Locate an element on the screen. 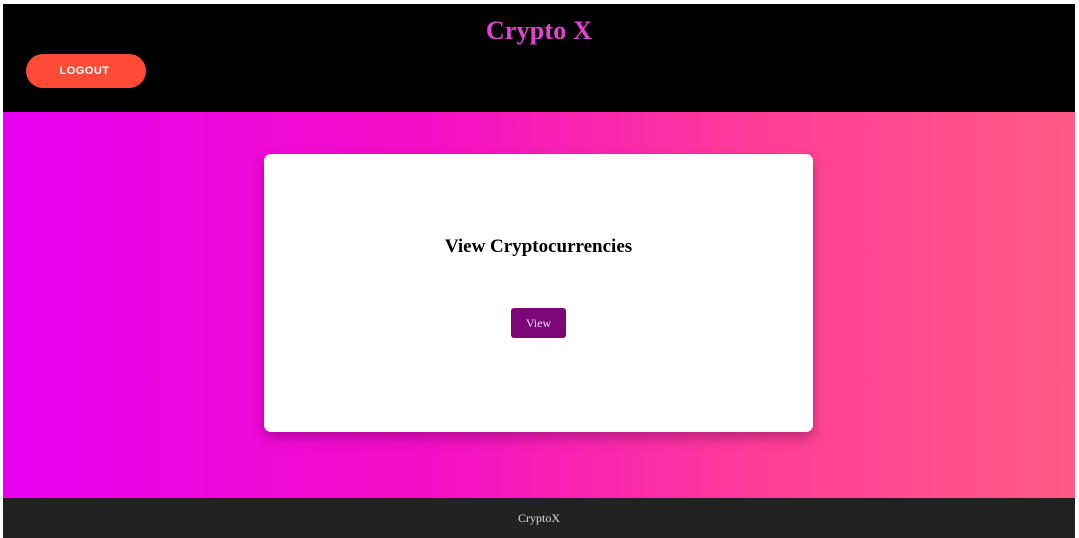  card-title: View Cryptocurrencies is located at coordinates (538, 246).